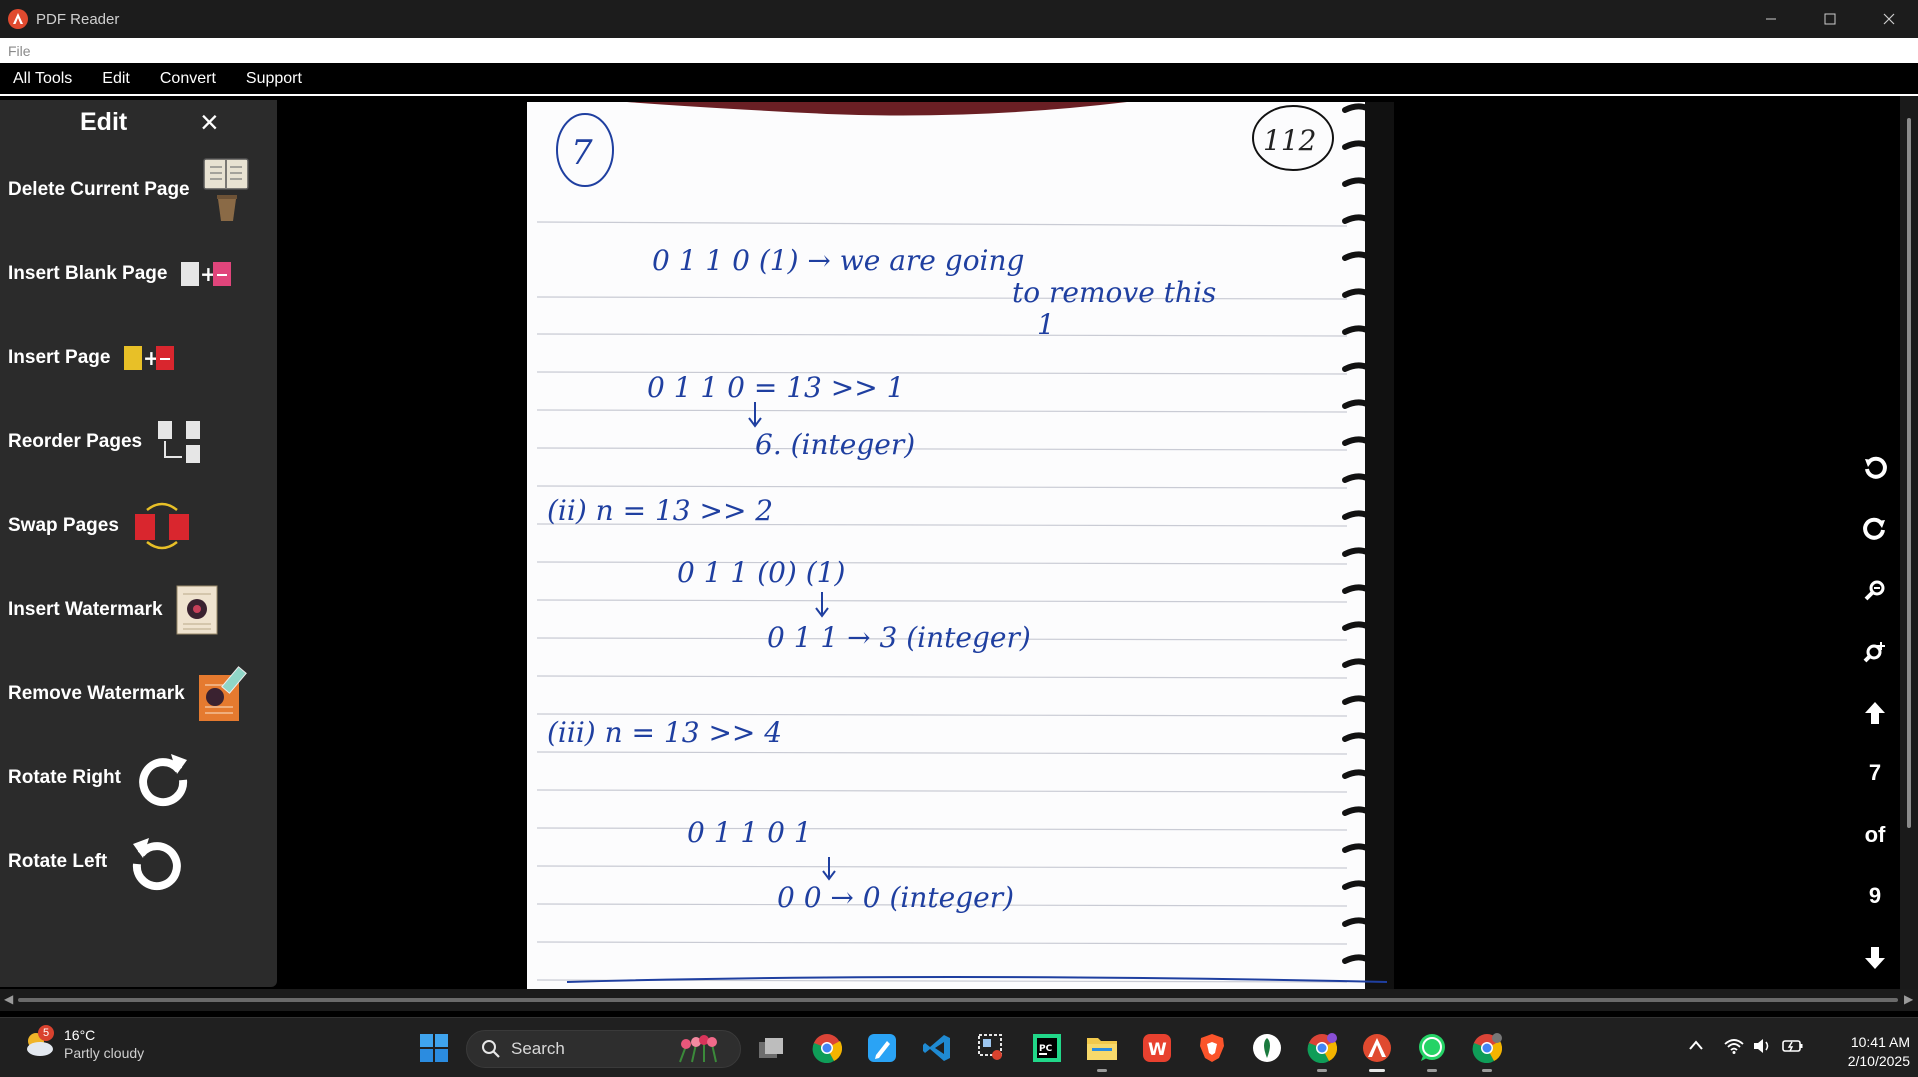 This screenshot has width=1918, height=1077. Describe the element at coordinates (1865, 1052) in the screenshot. I see `system-clock: 10:41 AM 2/10/2025` at that location.